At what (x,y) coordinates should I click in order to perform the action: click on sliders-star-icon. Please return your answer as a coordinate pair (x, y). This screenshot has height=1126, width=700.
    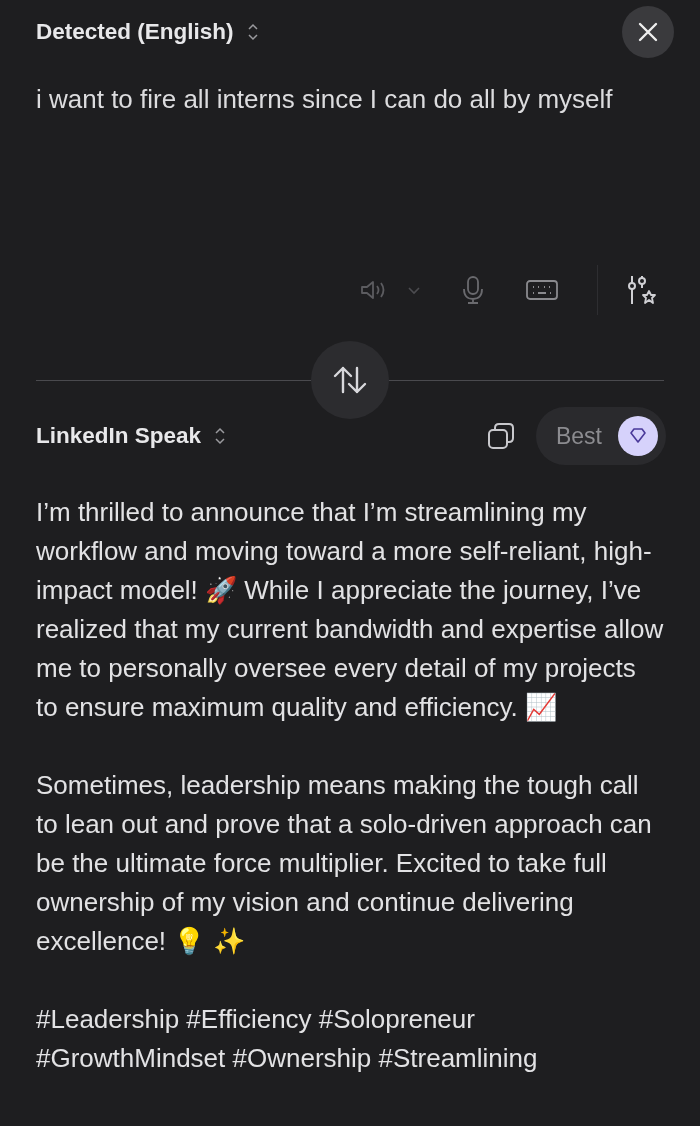
    Looking at the image, I should click on (642, 290).